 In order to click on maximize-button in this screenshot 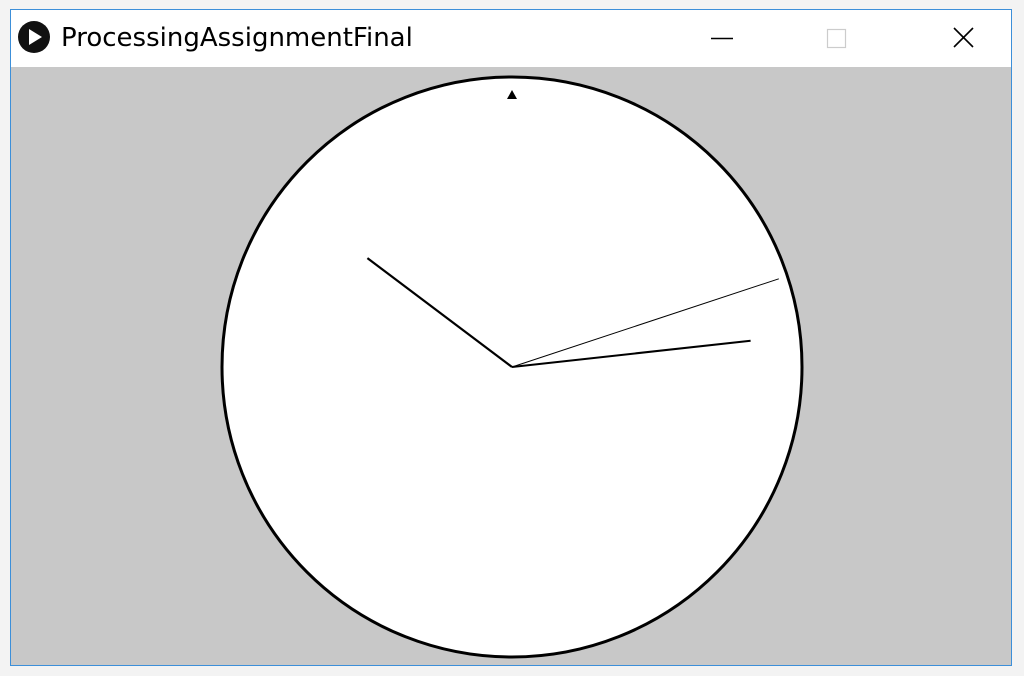, I will do `click(839, 38)`.